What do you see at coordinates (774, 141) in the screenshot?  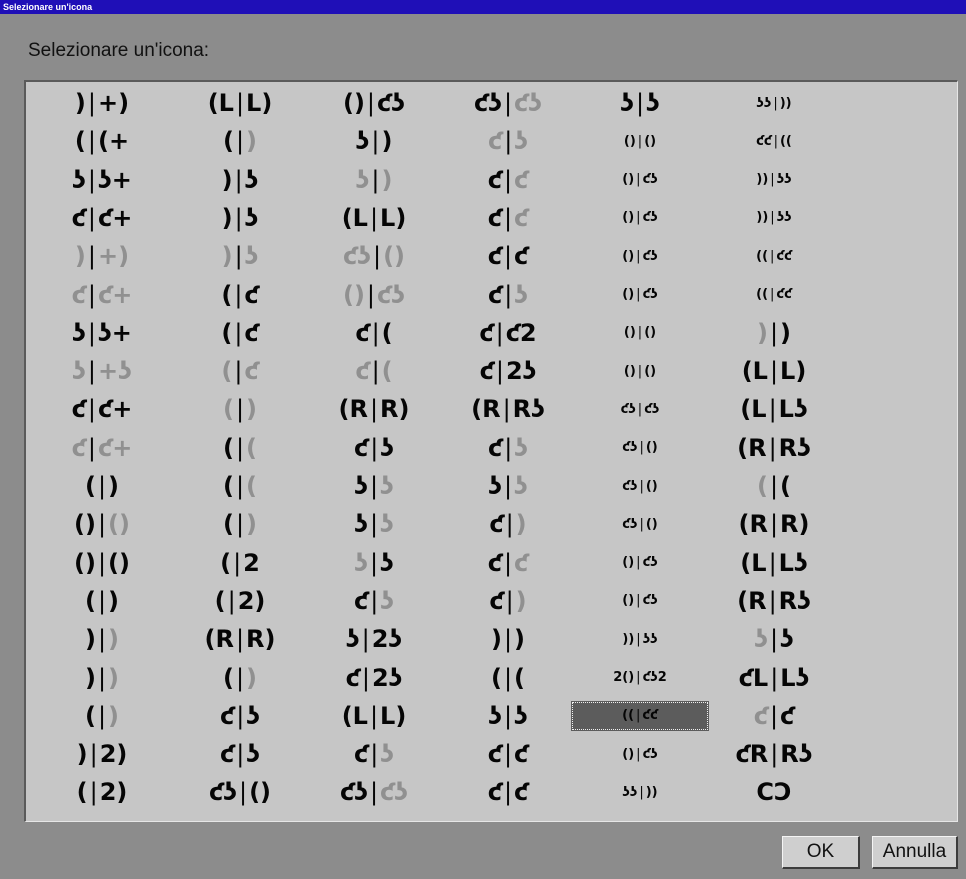 I see `icon-option: ƈƈ |((` at bounding box center [774, 141].